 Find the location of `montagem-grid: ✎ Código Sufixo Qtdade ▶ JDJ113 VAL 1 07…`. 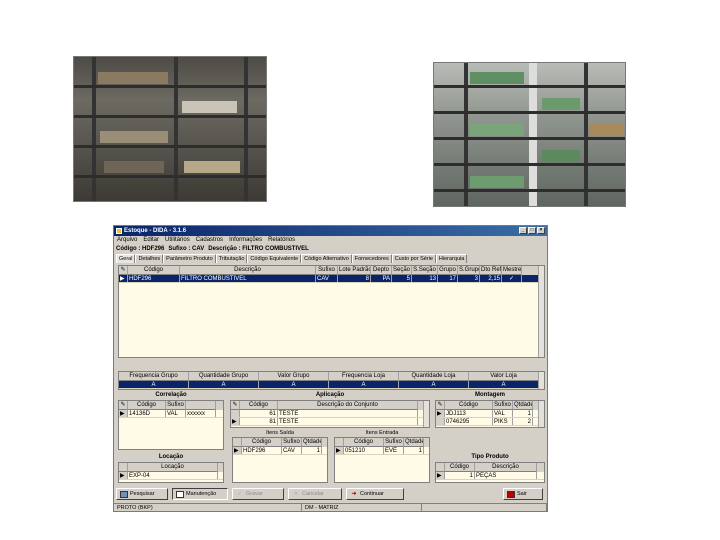

montagem-grid: ✎ Código Sufixo Qtdade ▶ JDJ113 VAL 1 07… is located at coordinates (490, 414).